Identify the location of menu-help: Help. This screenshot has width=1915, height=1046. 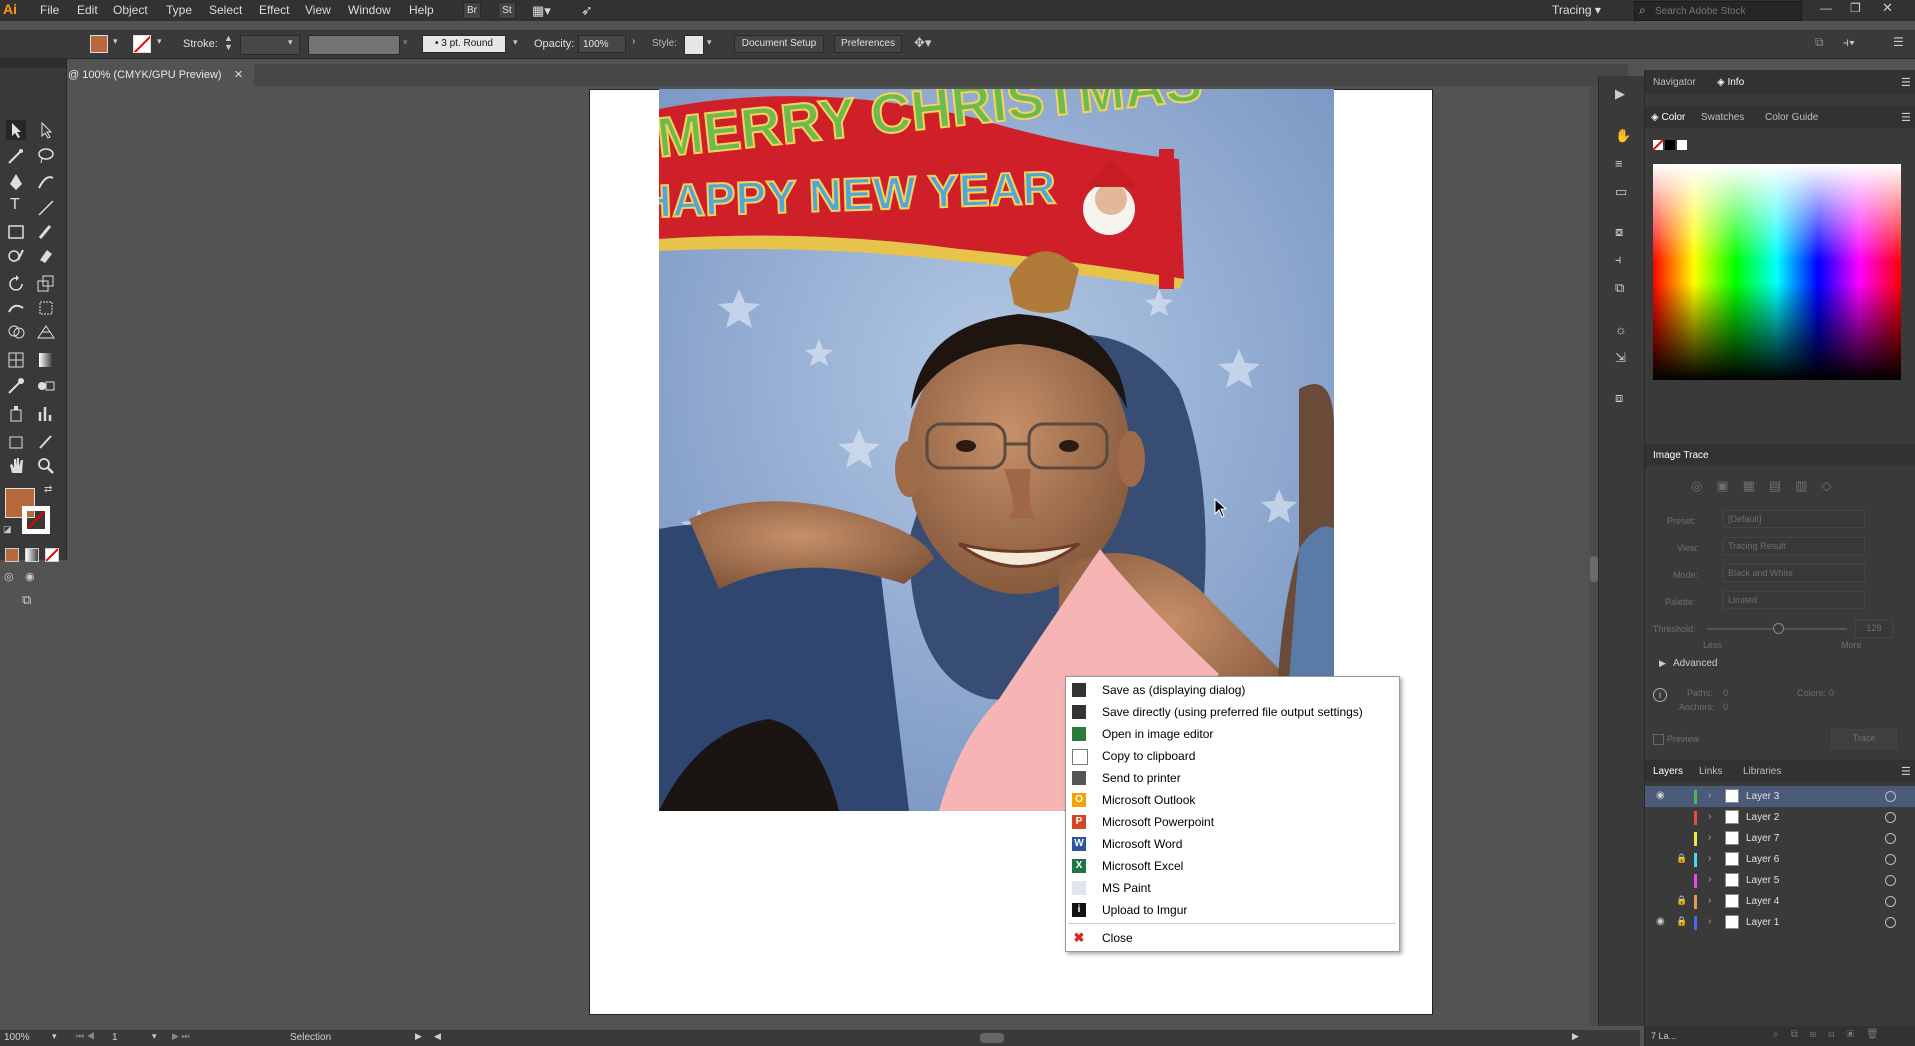
(421, 10).